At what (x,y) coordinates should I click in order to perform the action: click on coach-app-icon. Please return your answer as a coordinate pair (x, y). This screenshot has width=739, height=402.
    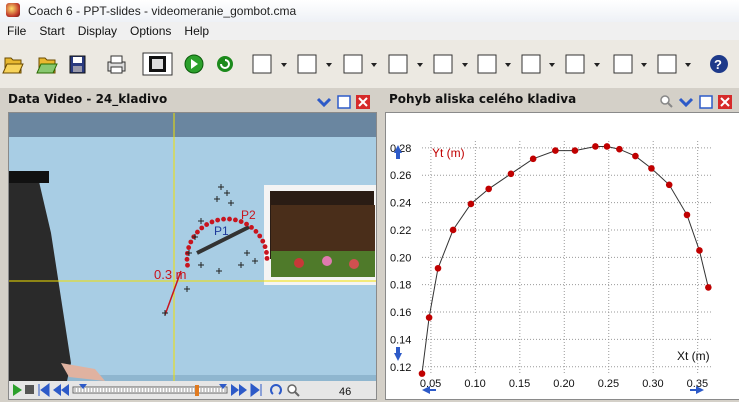
    Looking at the image, I should click on (13, 10).